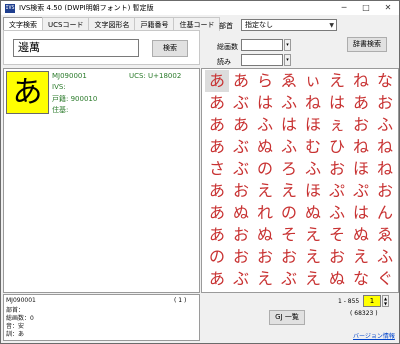  I want to click on search-button: 検索, so click(170, 48).